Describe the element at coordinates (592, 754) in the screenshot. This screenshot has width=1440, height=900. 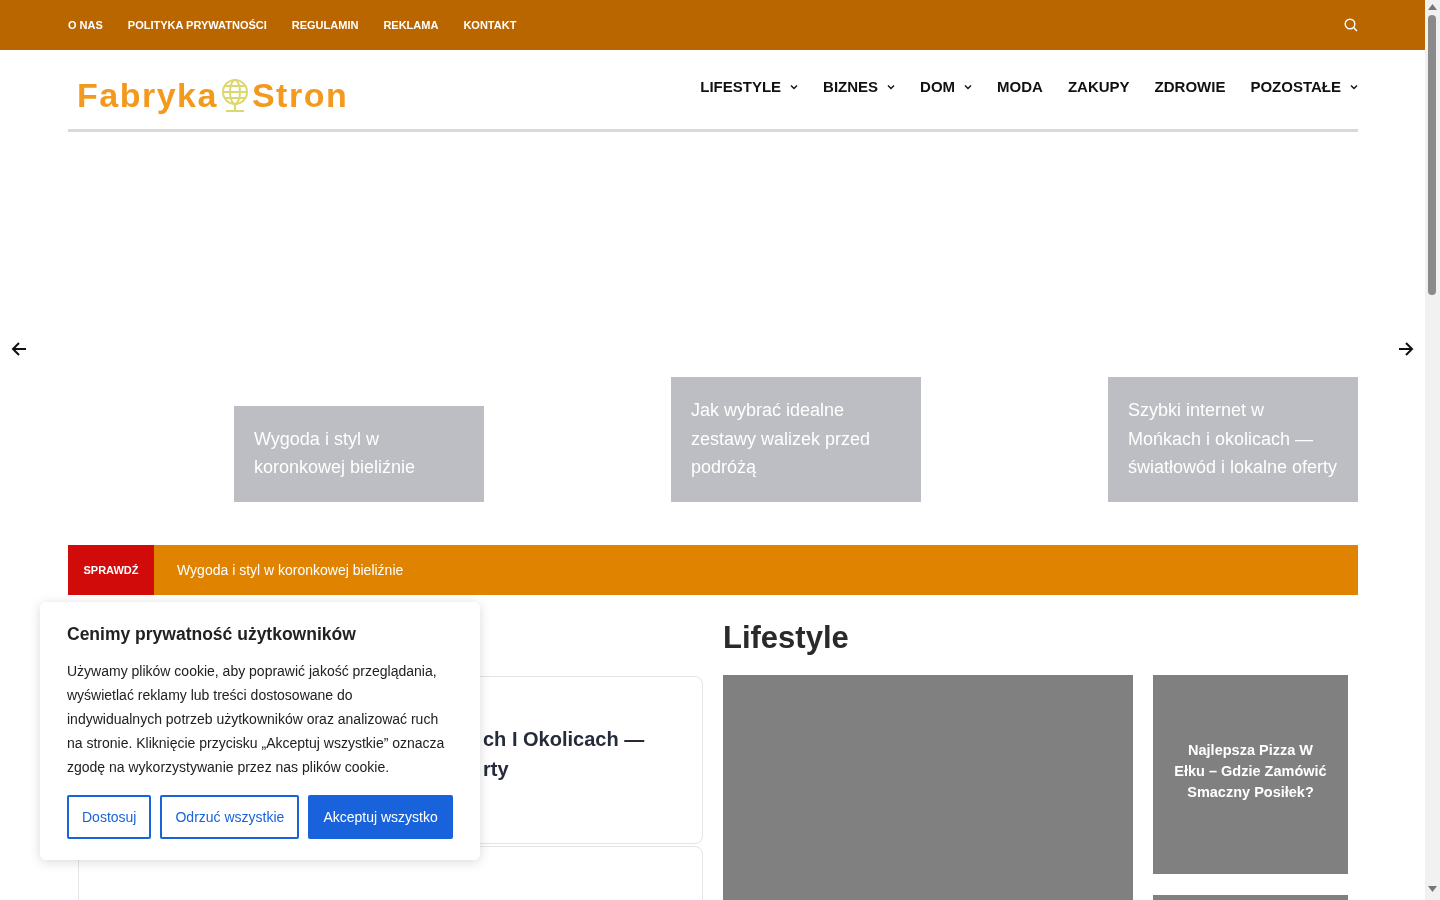
I see `post-title: ch I Okolicach — rty` at that location.